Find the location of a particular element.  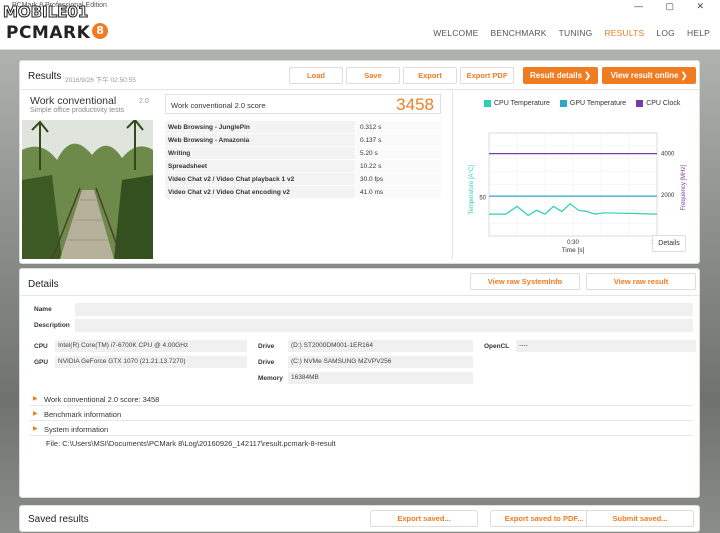

y-left-tick-label: 50 is located at coordinates (482, 198).